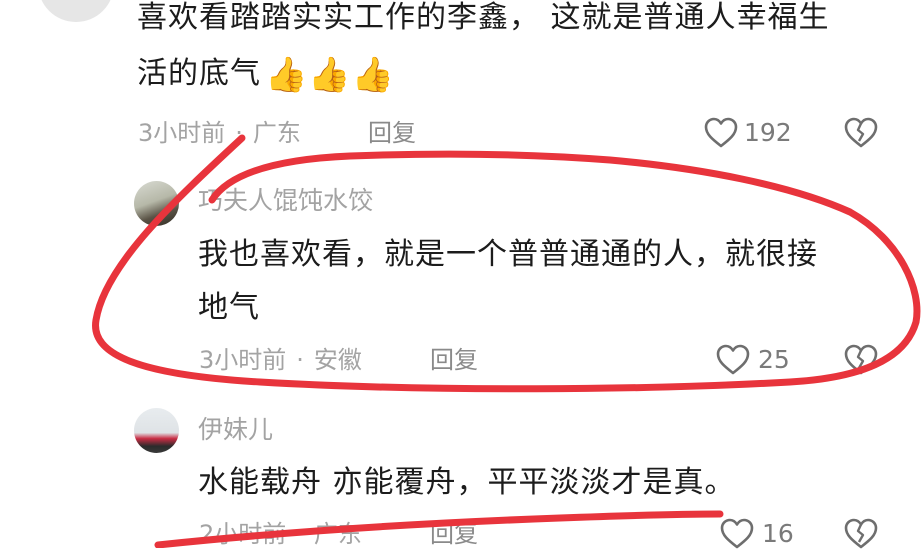 The width and height of the screenshot is (922, 550). I want to click on comment-meta: 3小时前 · 广东, so click(219, 133).